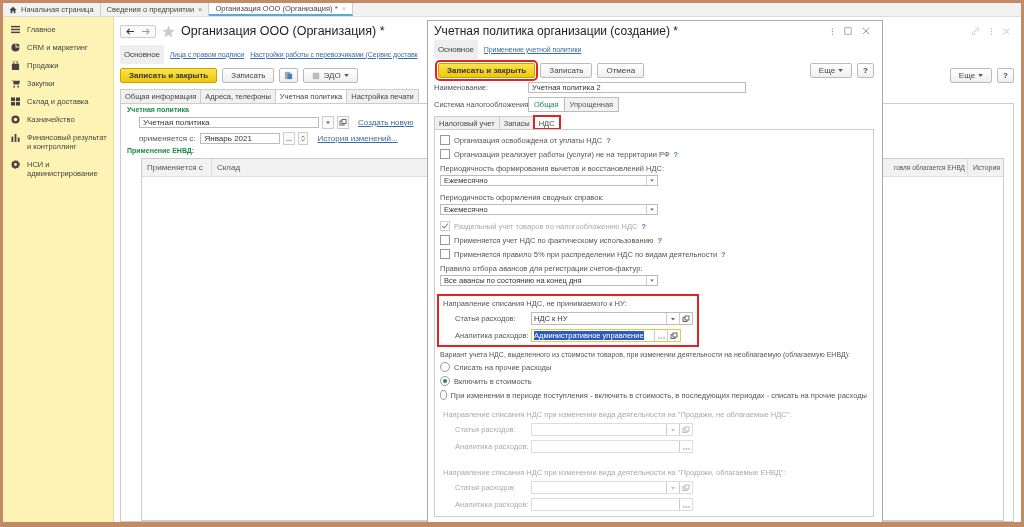  Describe the element at coordinates (330, 75) in the screenshot. I see `edo-menu-button: ЭДО` at that location.